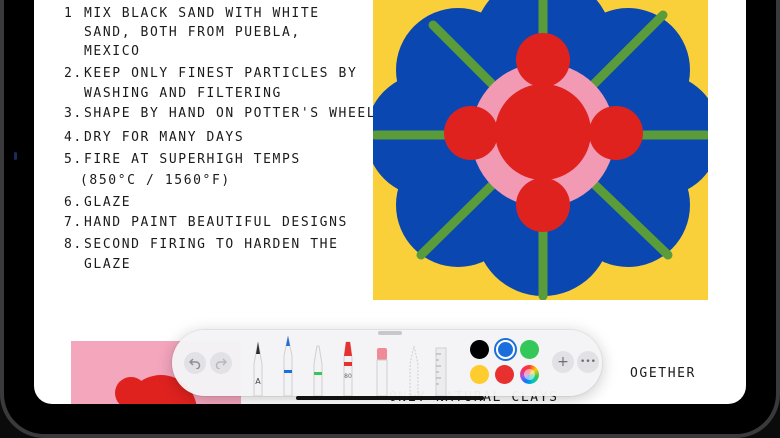 Image resolution: width=780 pixels, height=438 pixels. I want to click on pen-width-label: A, so click(258, 381).